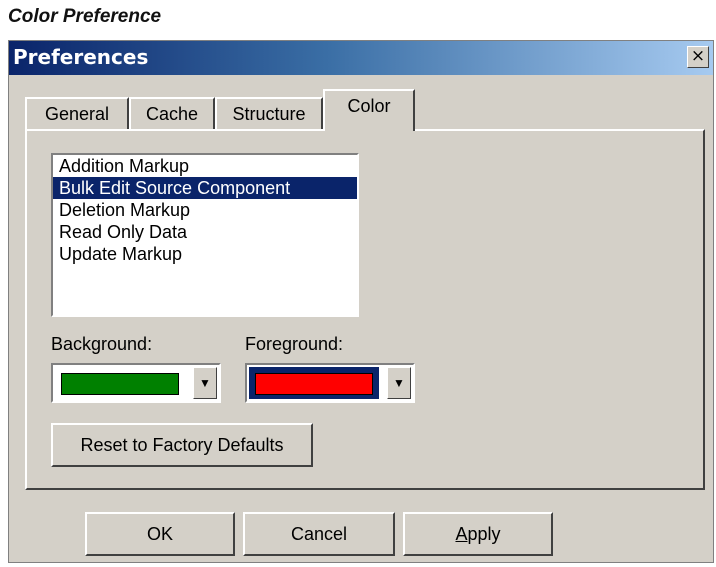 The height and width of the screenshot is (567, 716). I want to click on tab-label: General, so click(77, 114).